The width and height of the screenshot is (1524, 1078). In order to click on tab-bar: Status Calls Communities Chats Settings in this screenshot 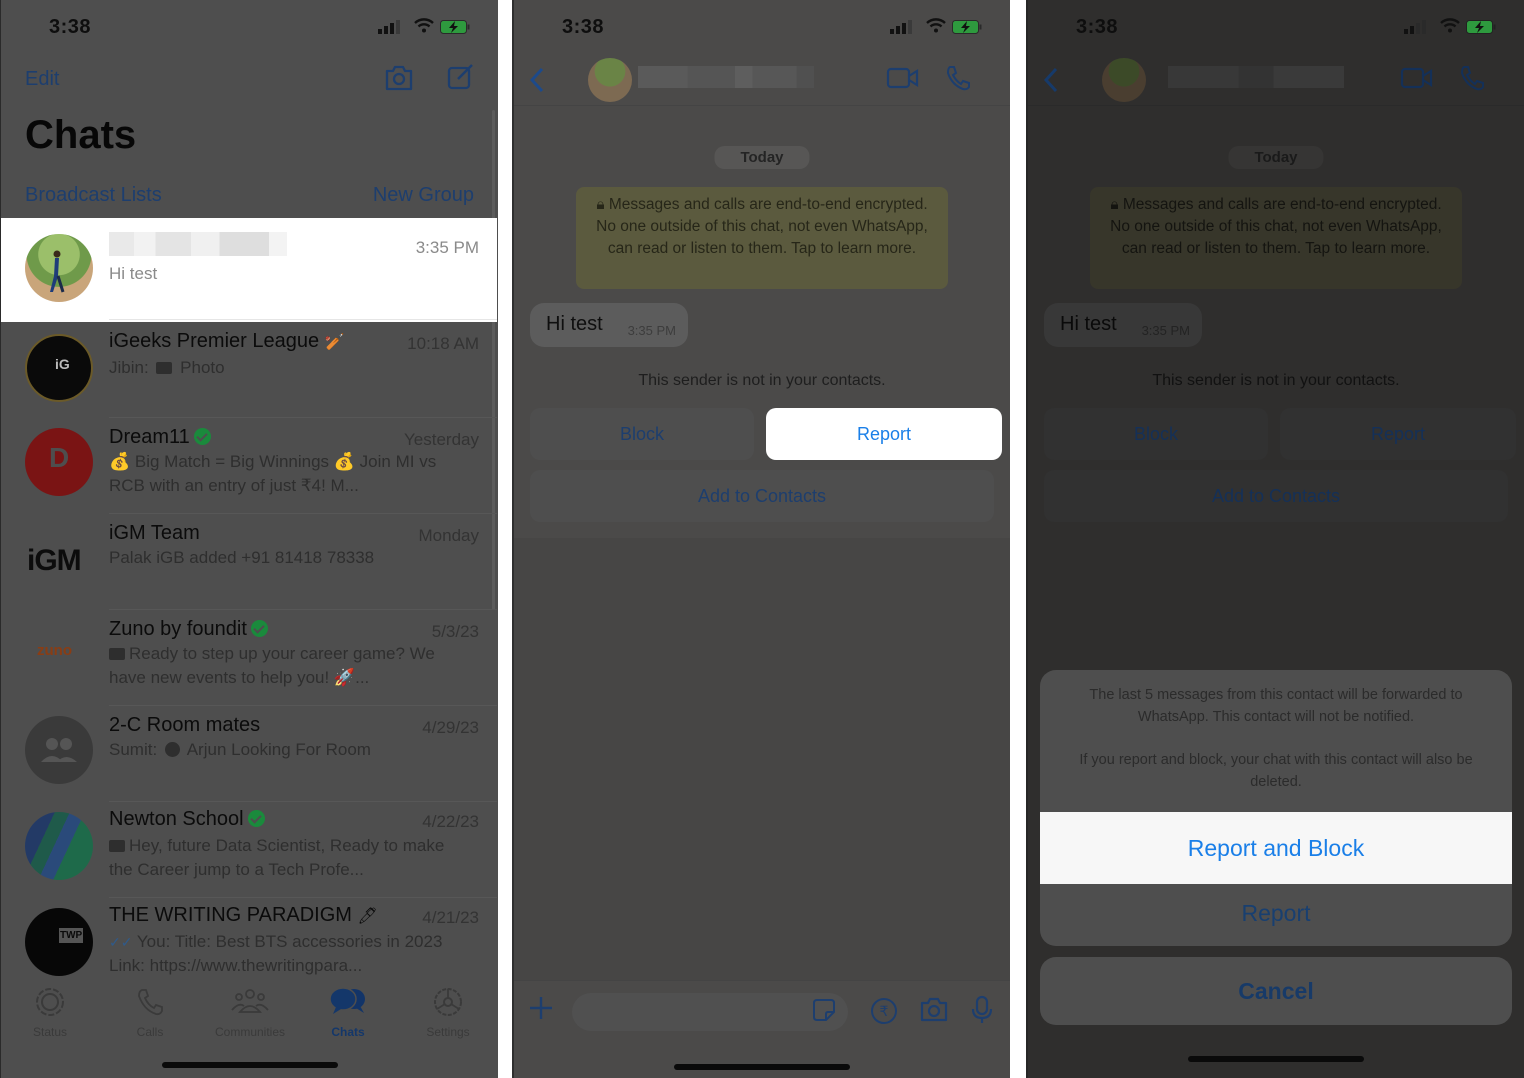, I will do `click(249, 1028)`.